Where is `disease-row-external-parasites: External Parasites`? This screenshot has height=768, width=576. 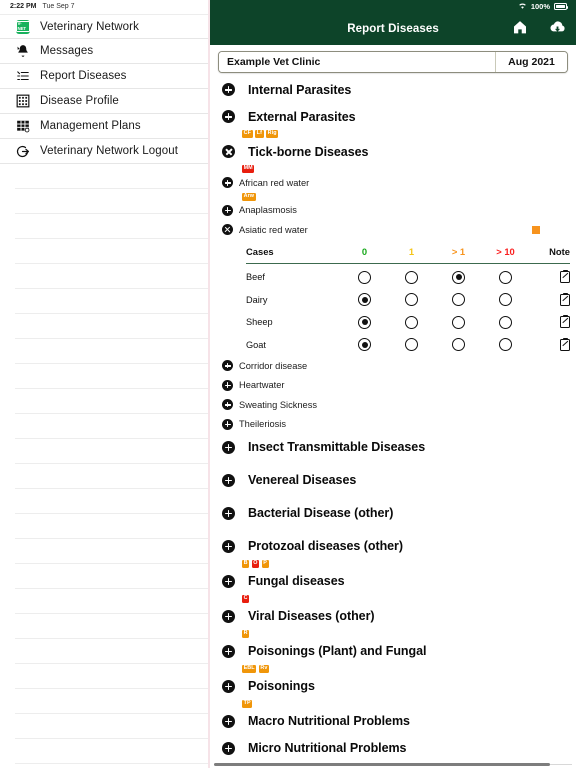 disease-row-external-parasites: External Parasites is located at coordinates (393, 116).